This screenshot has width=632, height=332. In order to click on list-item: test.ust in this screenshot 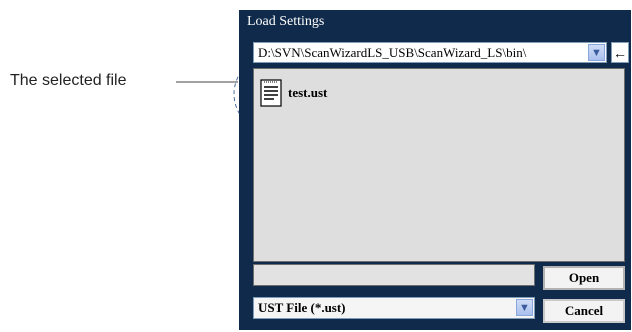, I will do `click(293, 93)`.